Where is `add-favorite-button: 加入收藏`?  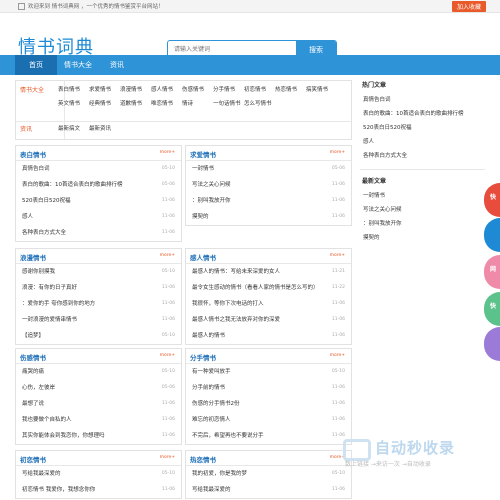
add-favorite-button: 加入收藏 is located at coordinates (468, 6).